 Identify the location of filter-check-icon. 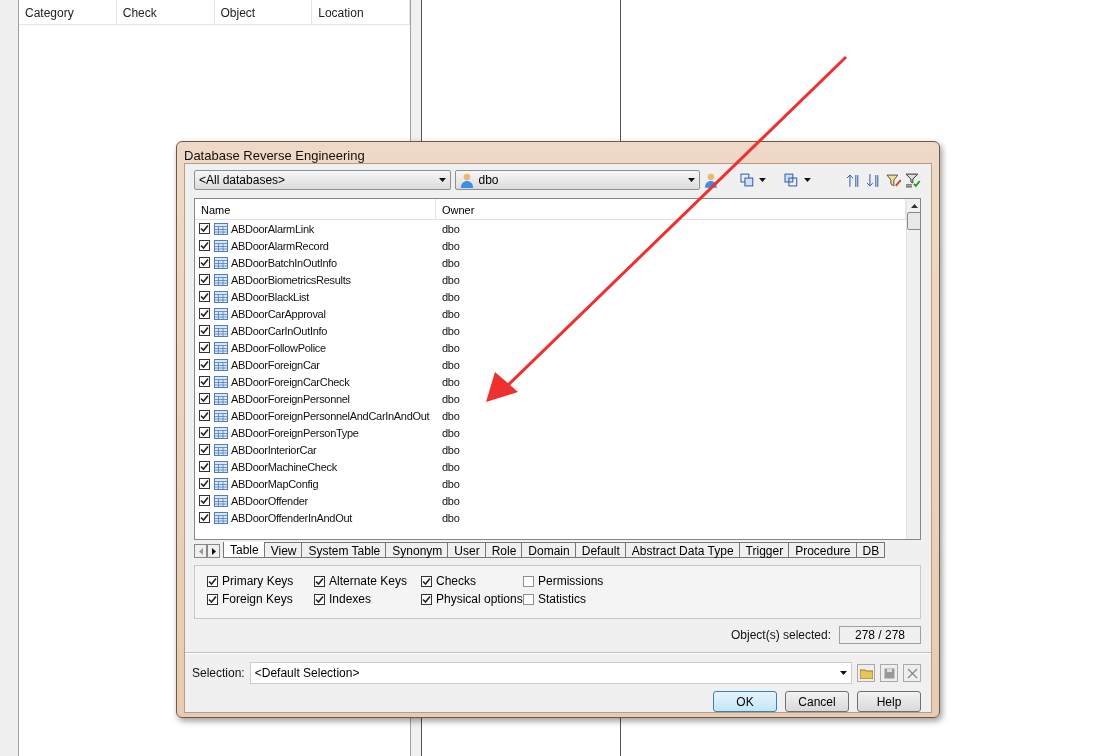
(913, 180).